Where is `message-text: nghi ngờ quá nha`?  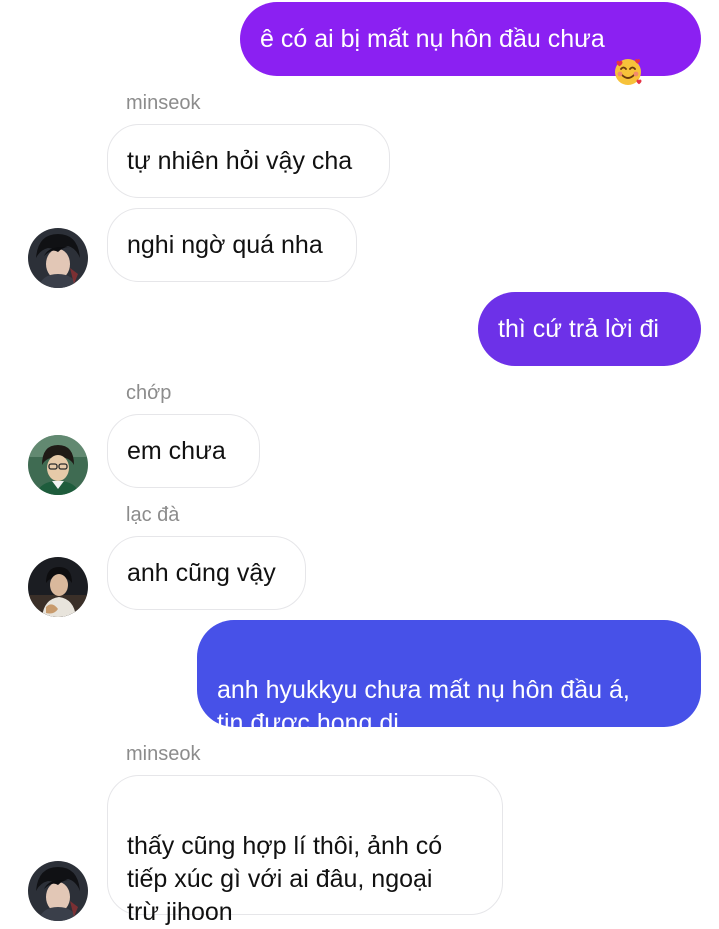
message-text: nghi ngờ quá nha is located at coordinates (225, 244).